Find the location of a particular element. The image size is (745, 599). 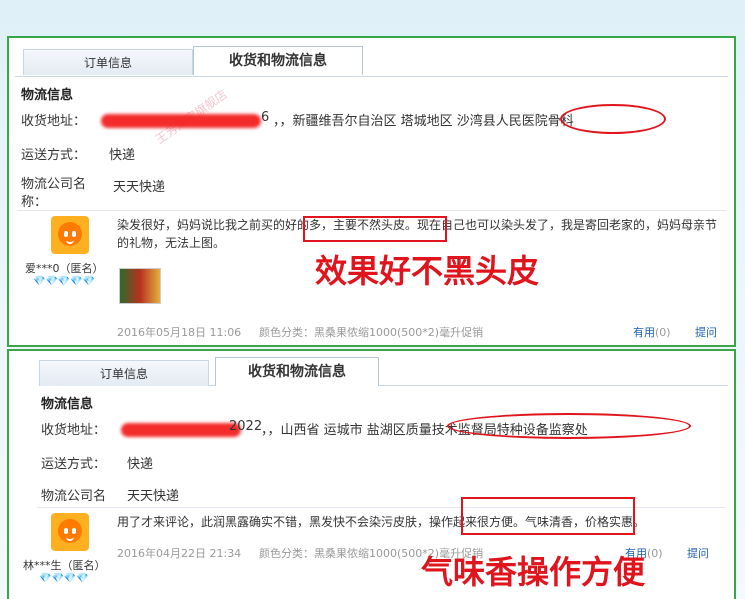

logistics-label: 物流公司名 is located at coordinates (74, 496).